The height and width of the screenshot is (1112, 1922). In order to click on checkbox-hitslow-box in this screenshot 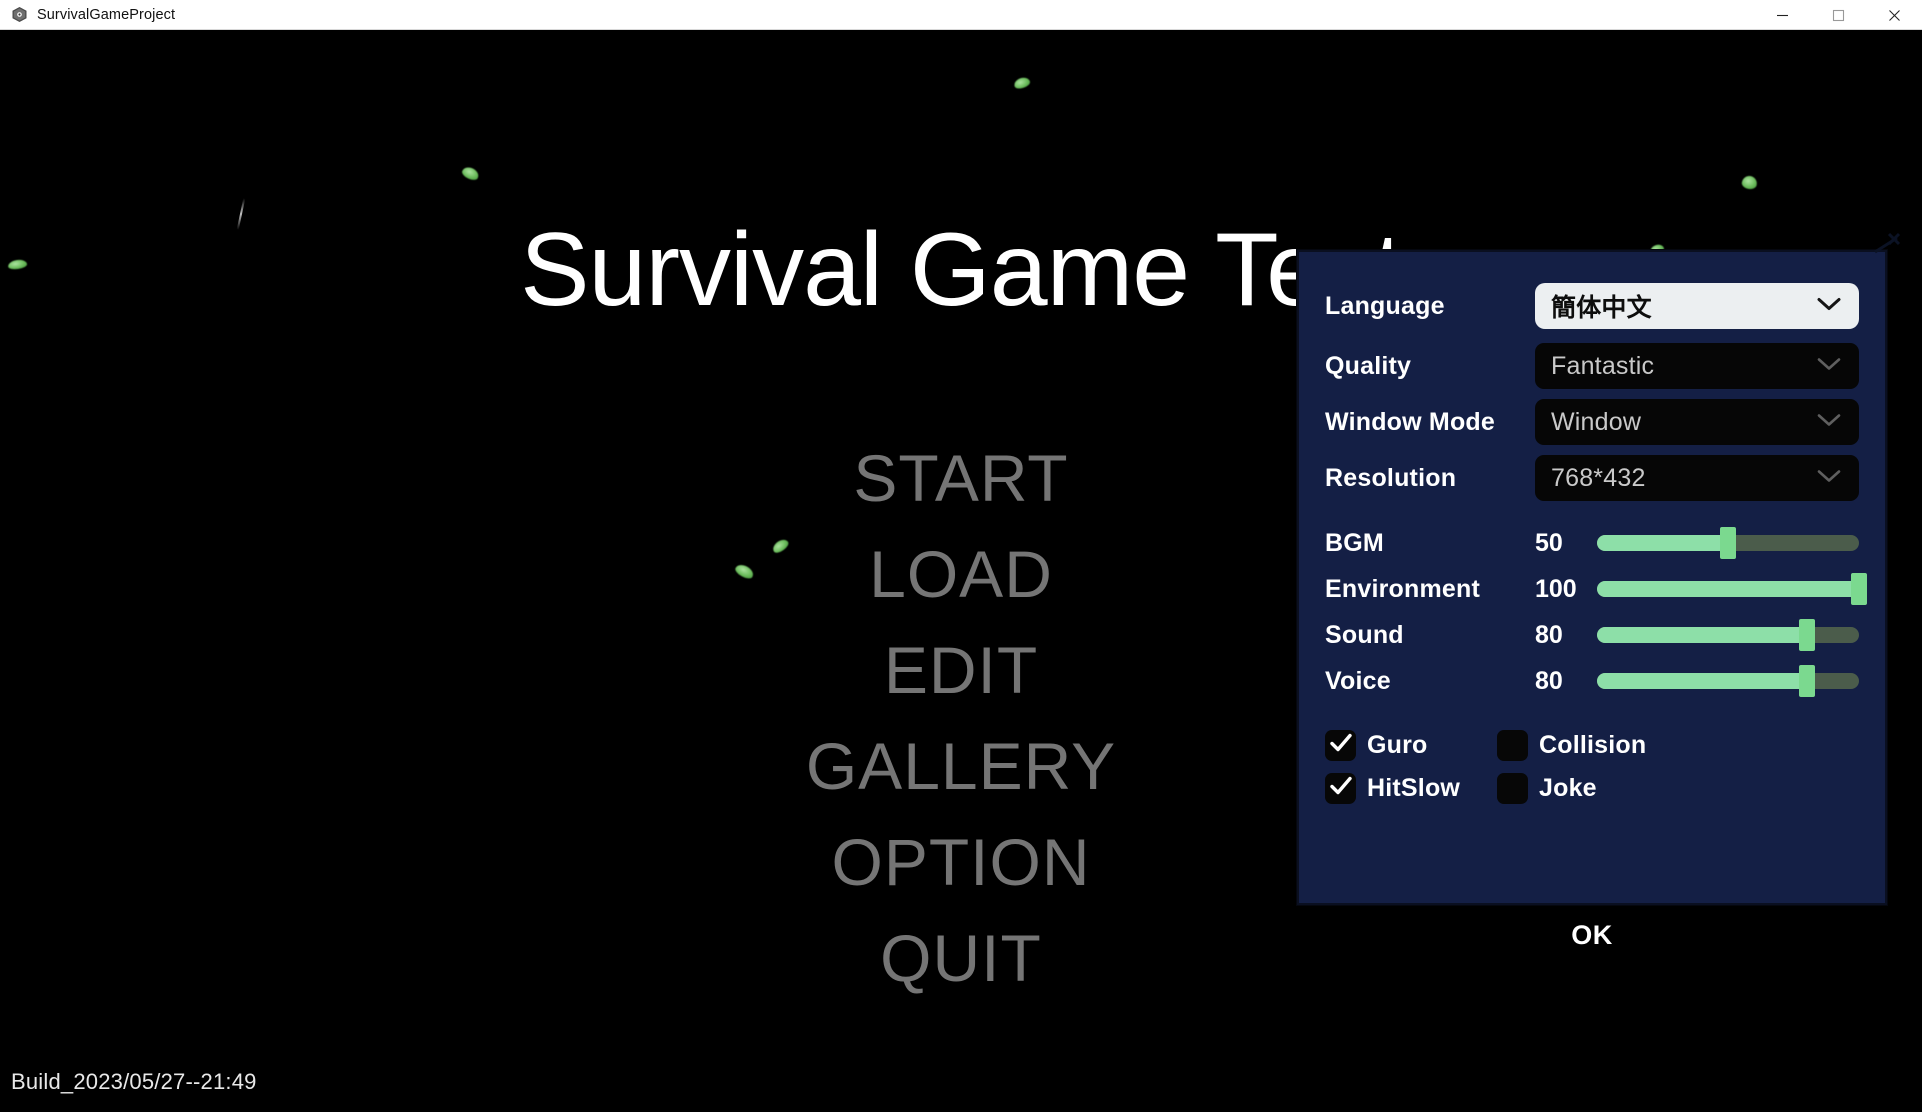, I will do `click(1340, 788)`.